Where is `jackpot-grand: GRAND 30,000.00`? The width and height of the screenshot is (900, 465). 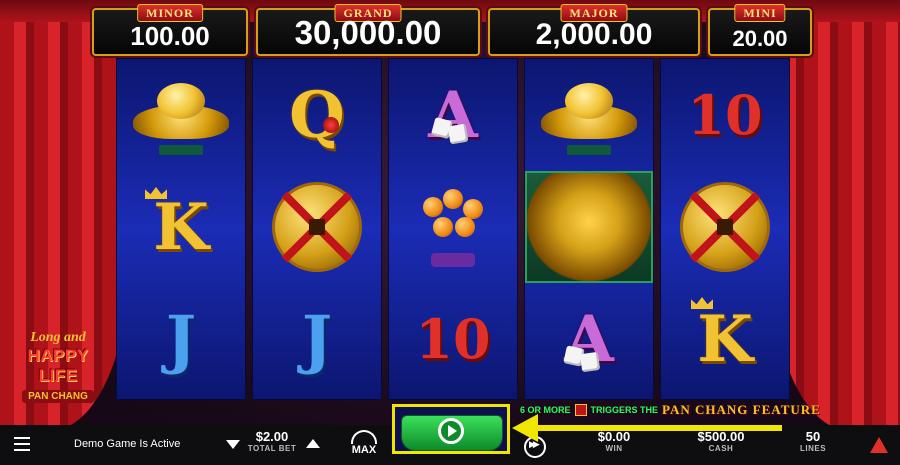 jackpot-grand: GRAND 30,000.00 is located at coordinates (368, 30).